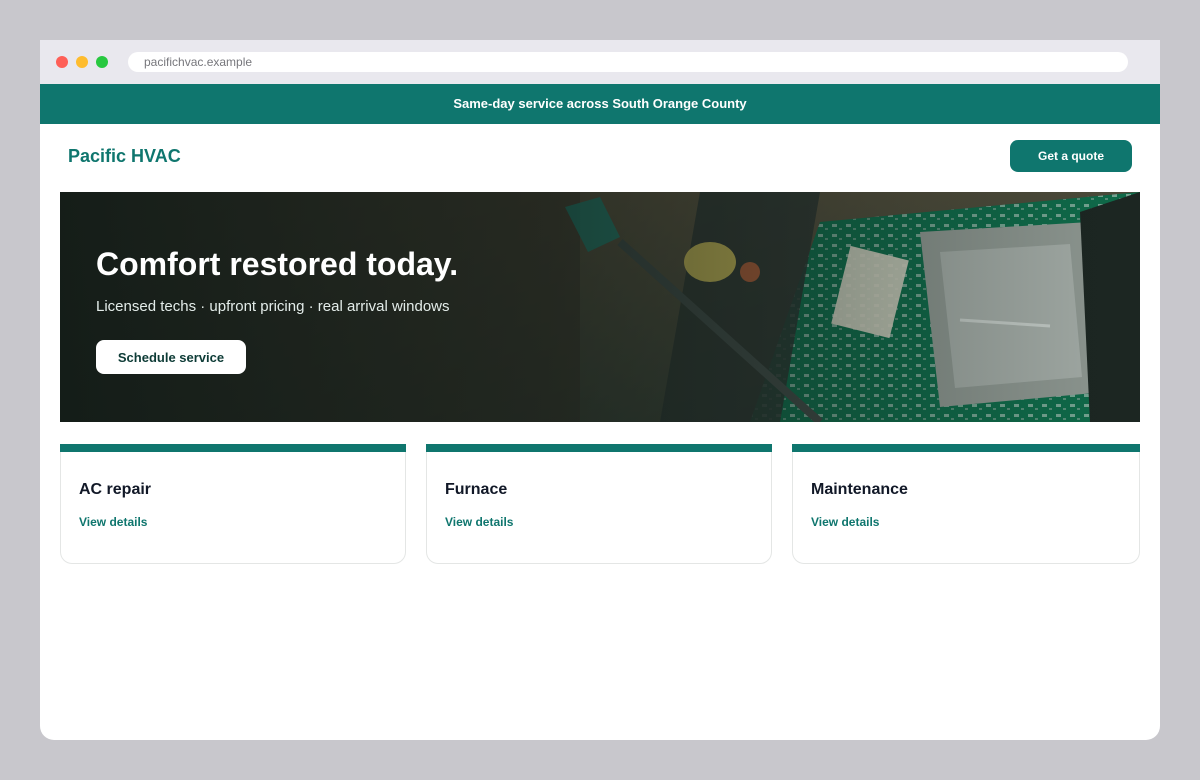 The image size is (1200, 780). Describe the element at coordinates (102, 62) in the screenshot. I see `maximize-window-dot` at that location.